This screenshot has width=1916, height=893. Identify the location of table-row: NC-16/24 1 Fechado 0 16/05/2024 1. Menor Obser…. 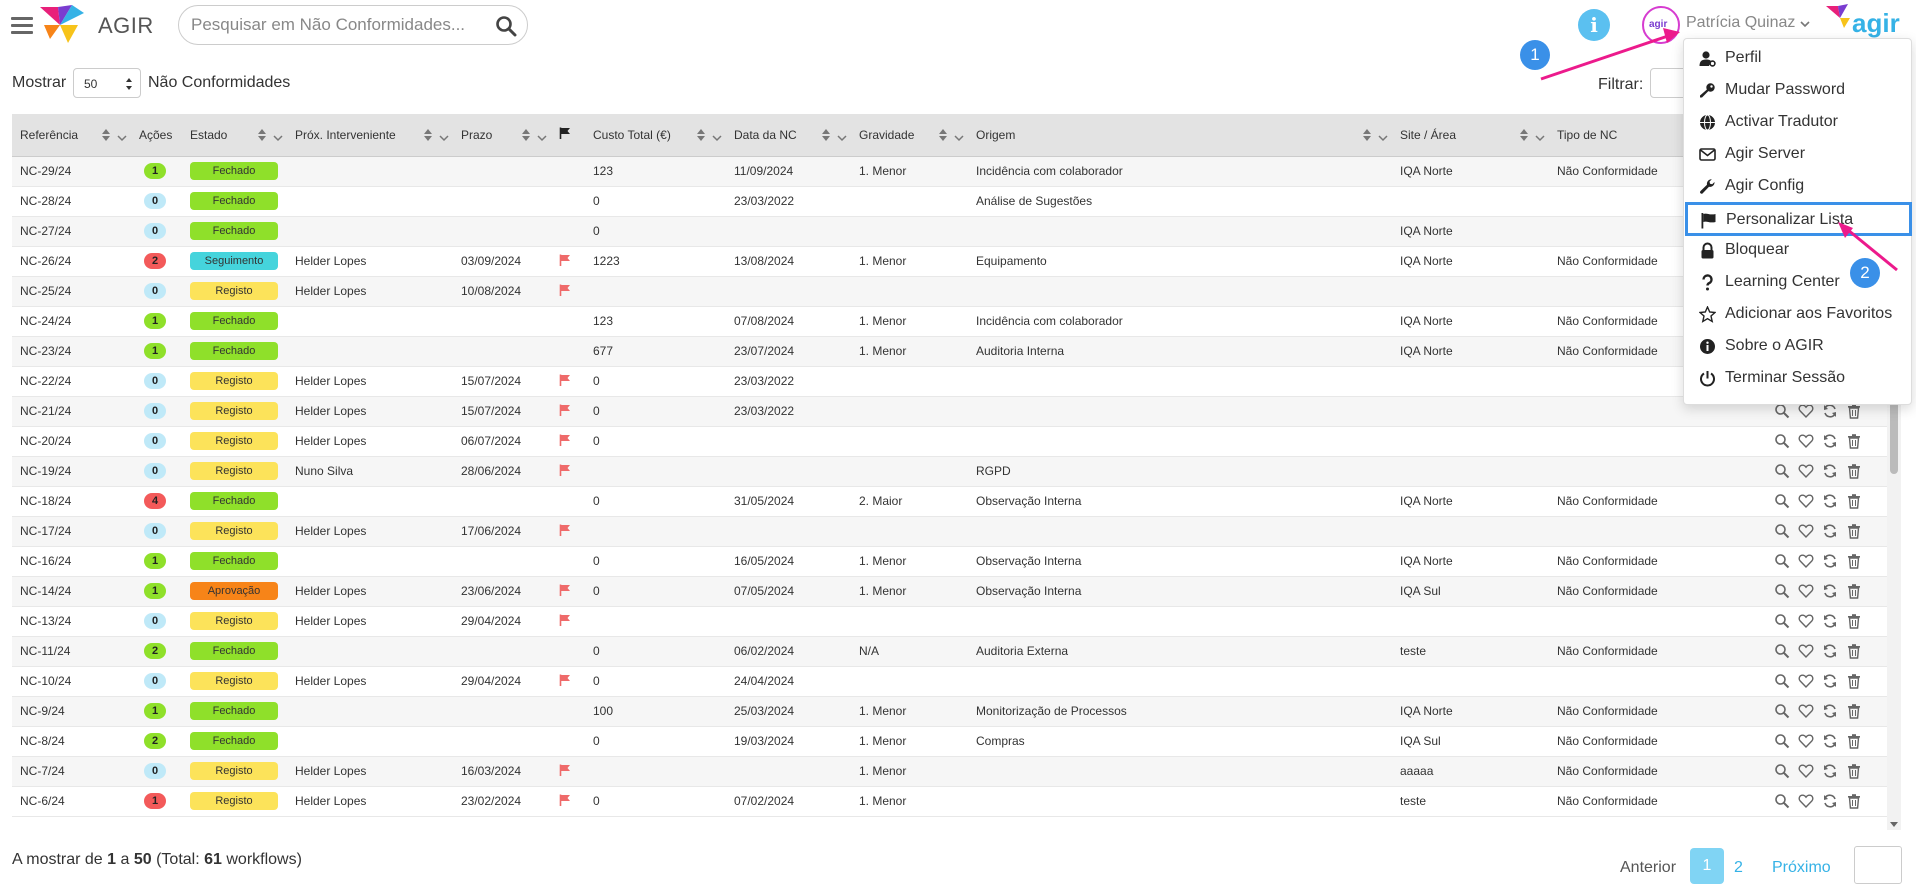
(955, 561).